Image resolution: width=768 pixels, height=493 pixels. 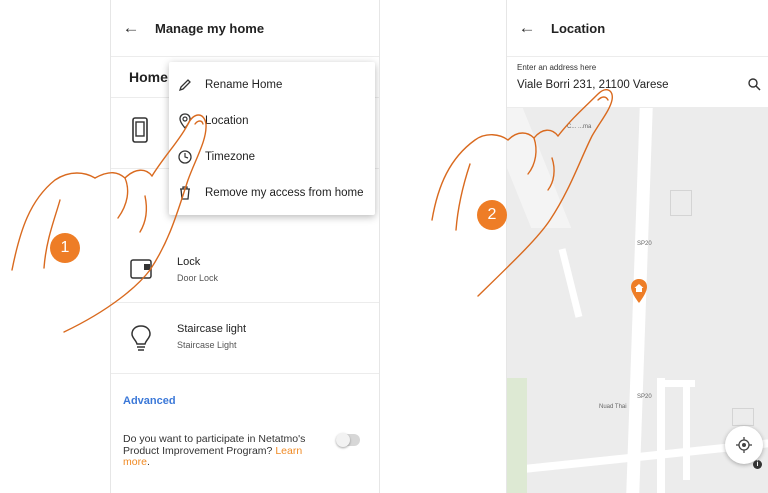 I want to click on device-name: Lock, so click(x=189, y=262).